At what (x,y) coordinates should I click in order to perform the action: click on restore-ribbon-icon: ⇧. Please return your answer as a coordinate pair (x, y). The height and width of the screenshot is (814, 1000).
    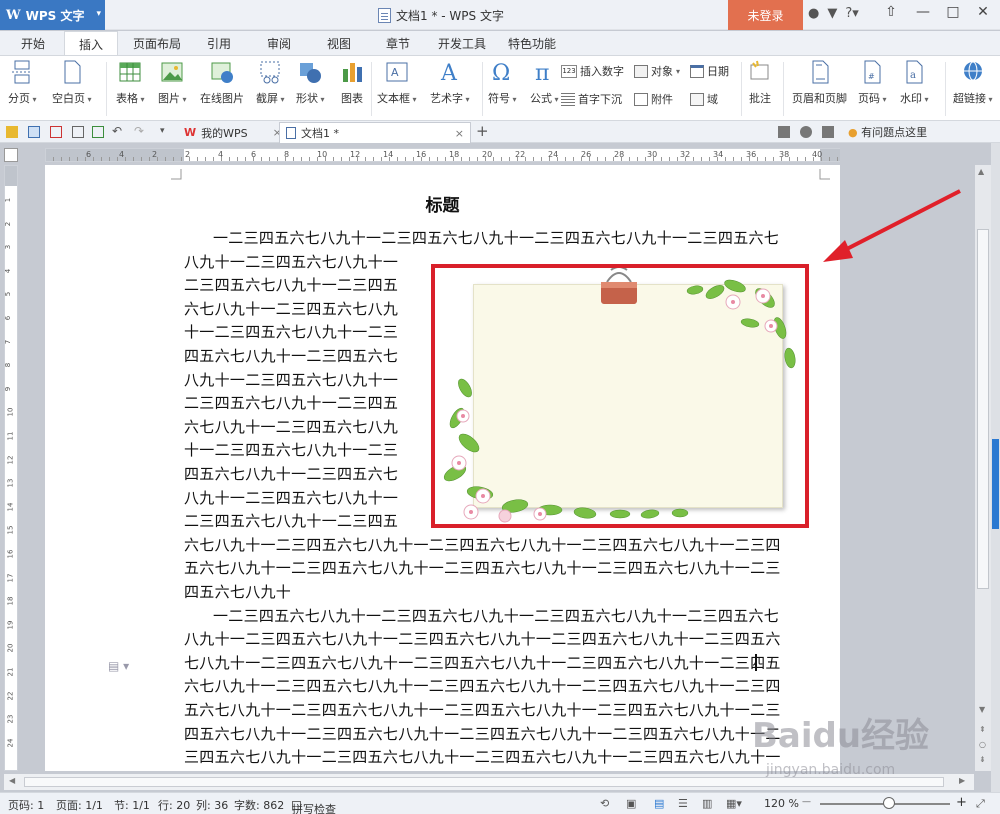
    Looking at the image, I should click on (891, 12).